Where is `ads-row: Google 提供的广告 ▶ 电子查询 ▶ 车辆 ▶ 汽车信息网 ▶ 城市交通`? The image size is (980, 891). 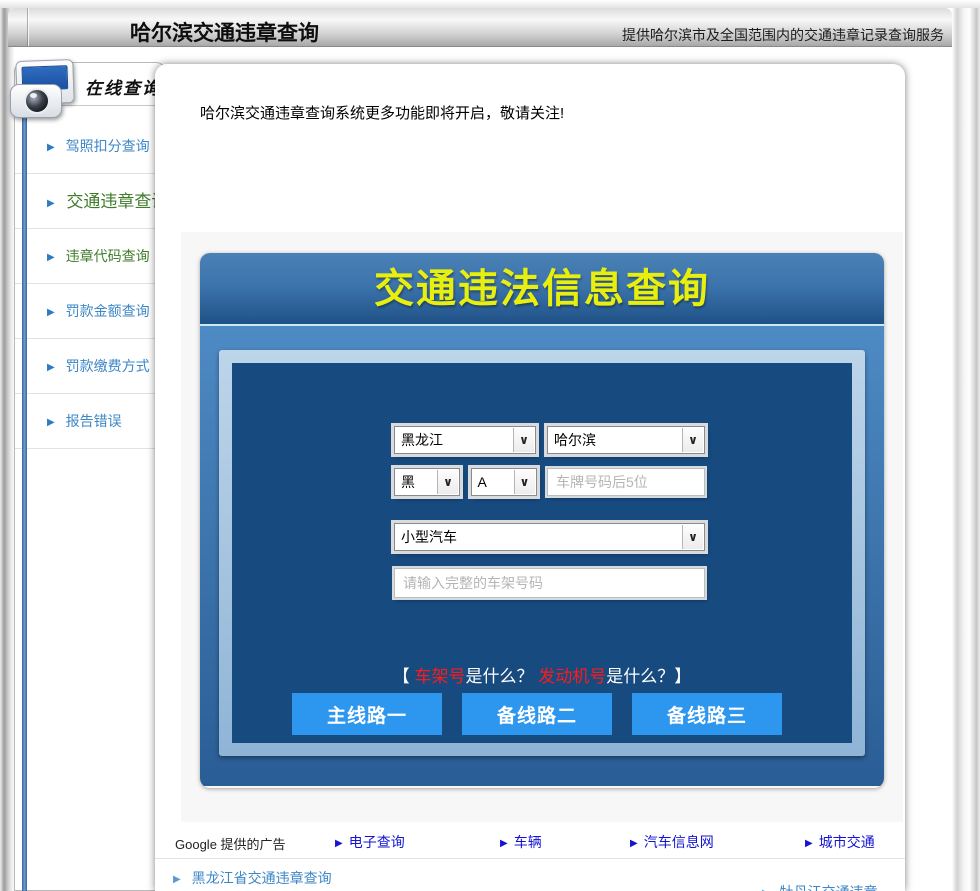 ads-row: Google 提供的广告 ▶ 电子查询 ▶ 车辆 ▶ 汽车信息网 ▶ 城市交通 is located at coordinates (530, 843).